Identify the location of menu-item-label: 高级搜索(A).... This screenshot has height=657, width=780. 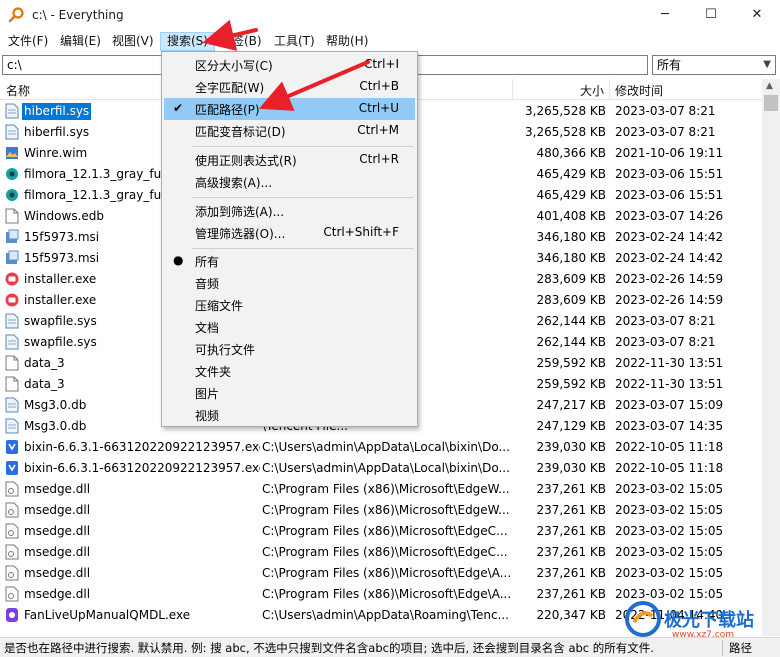
(234, 183).